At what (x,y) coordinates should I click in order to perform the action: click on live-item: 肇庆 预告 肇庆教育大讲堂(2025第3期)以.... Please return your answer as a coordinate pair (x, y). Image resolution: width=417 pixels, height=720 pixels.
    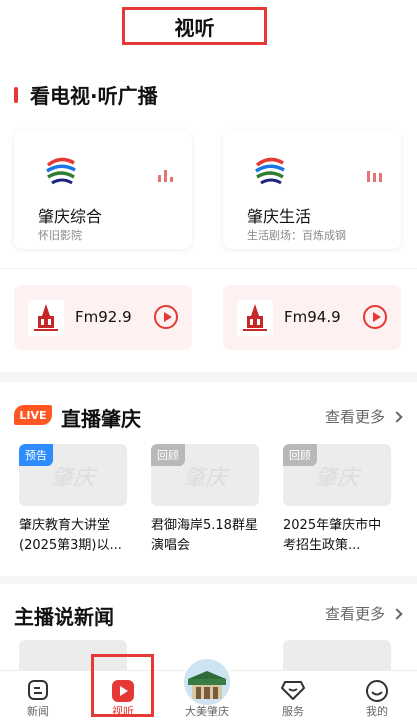
    Looking at the image, I should click on (73, 500).